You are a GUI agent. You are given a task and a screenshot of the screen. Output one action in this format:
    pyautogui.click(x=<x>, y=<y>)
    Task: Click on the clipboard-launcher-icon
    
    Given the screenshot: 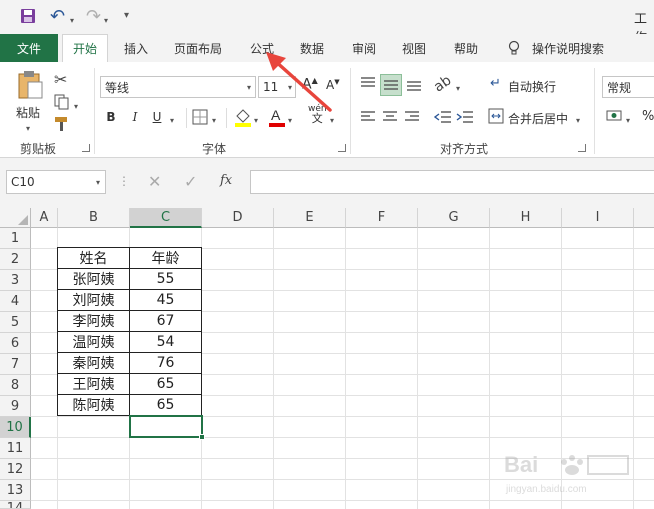 What is the action you would take?
    pyautogui.click(x=86, y=148)
    